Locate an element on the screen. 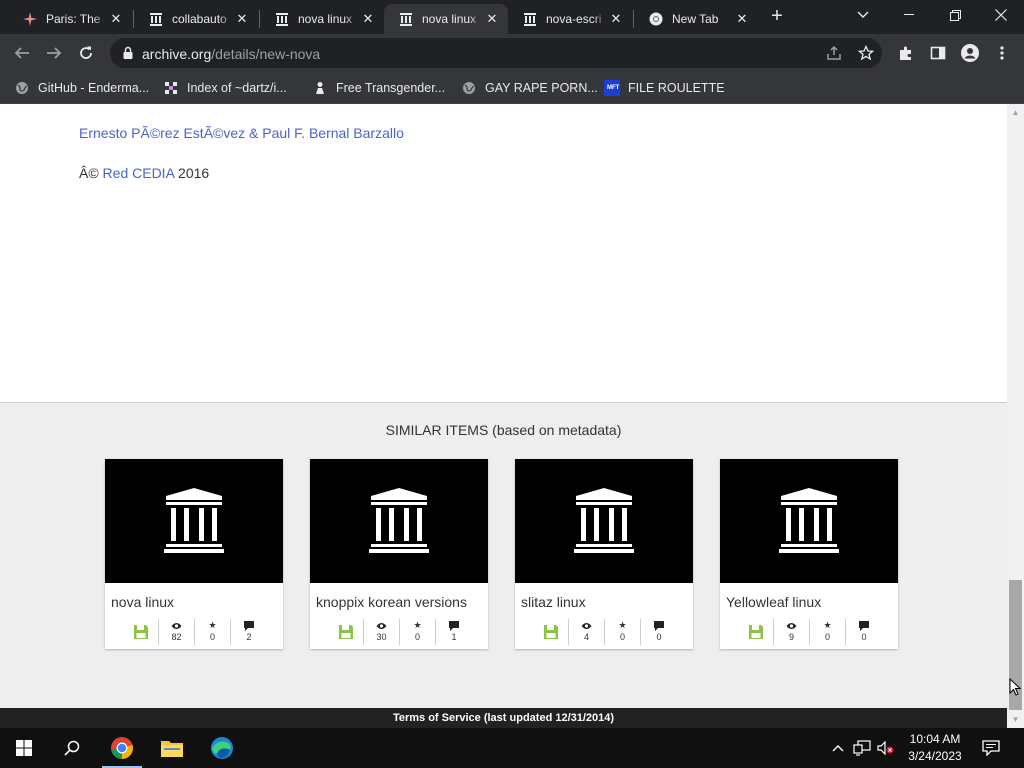 This screenshot has height=768, width=1024. address-bar: archive.org/details/new-nova is located at coordinates (496, 53).